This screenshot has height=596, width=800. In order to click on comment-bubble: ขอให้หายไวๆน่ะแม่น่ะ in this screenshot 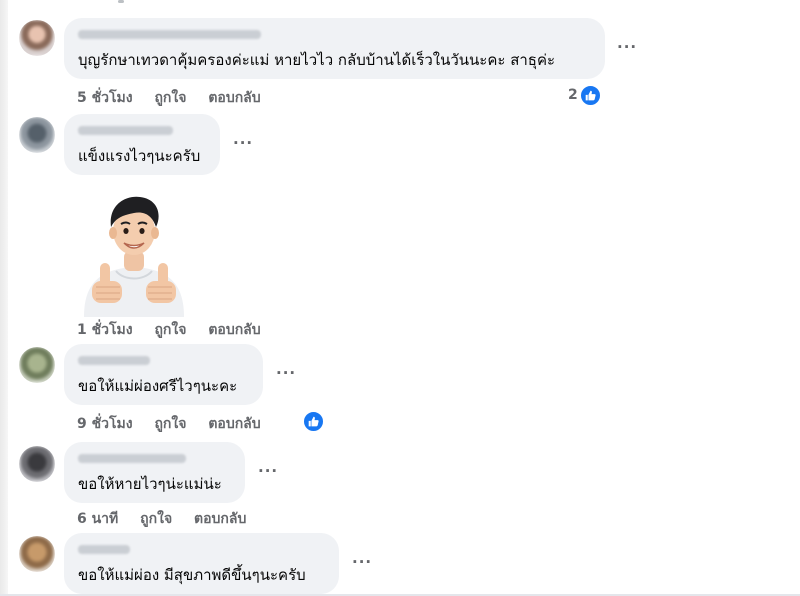, I will do `click(154, 472)`.